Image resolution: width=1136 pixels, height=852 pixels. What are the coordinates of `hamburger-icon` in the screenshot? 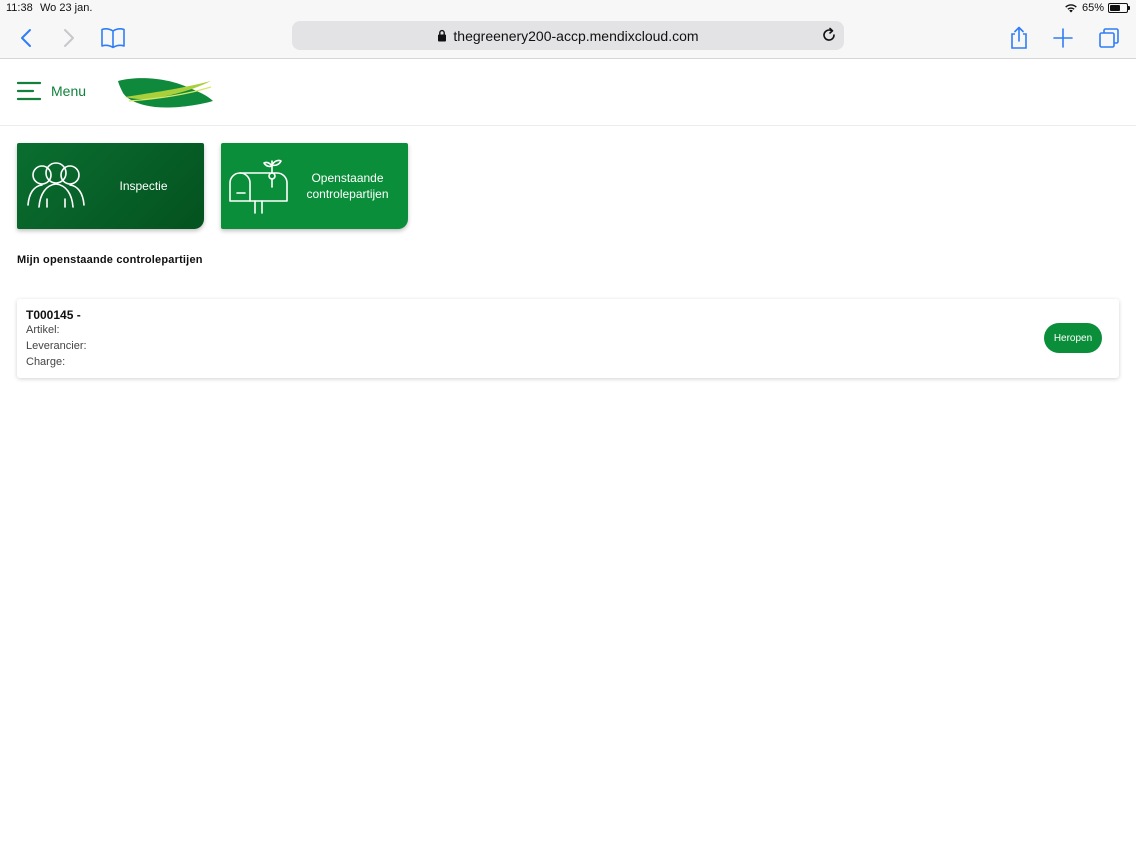 It's located at (29, 91).